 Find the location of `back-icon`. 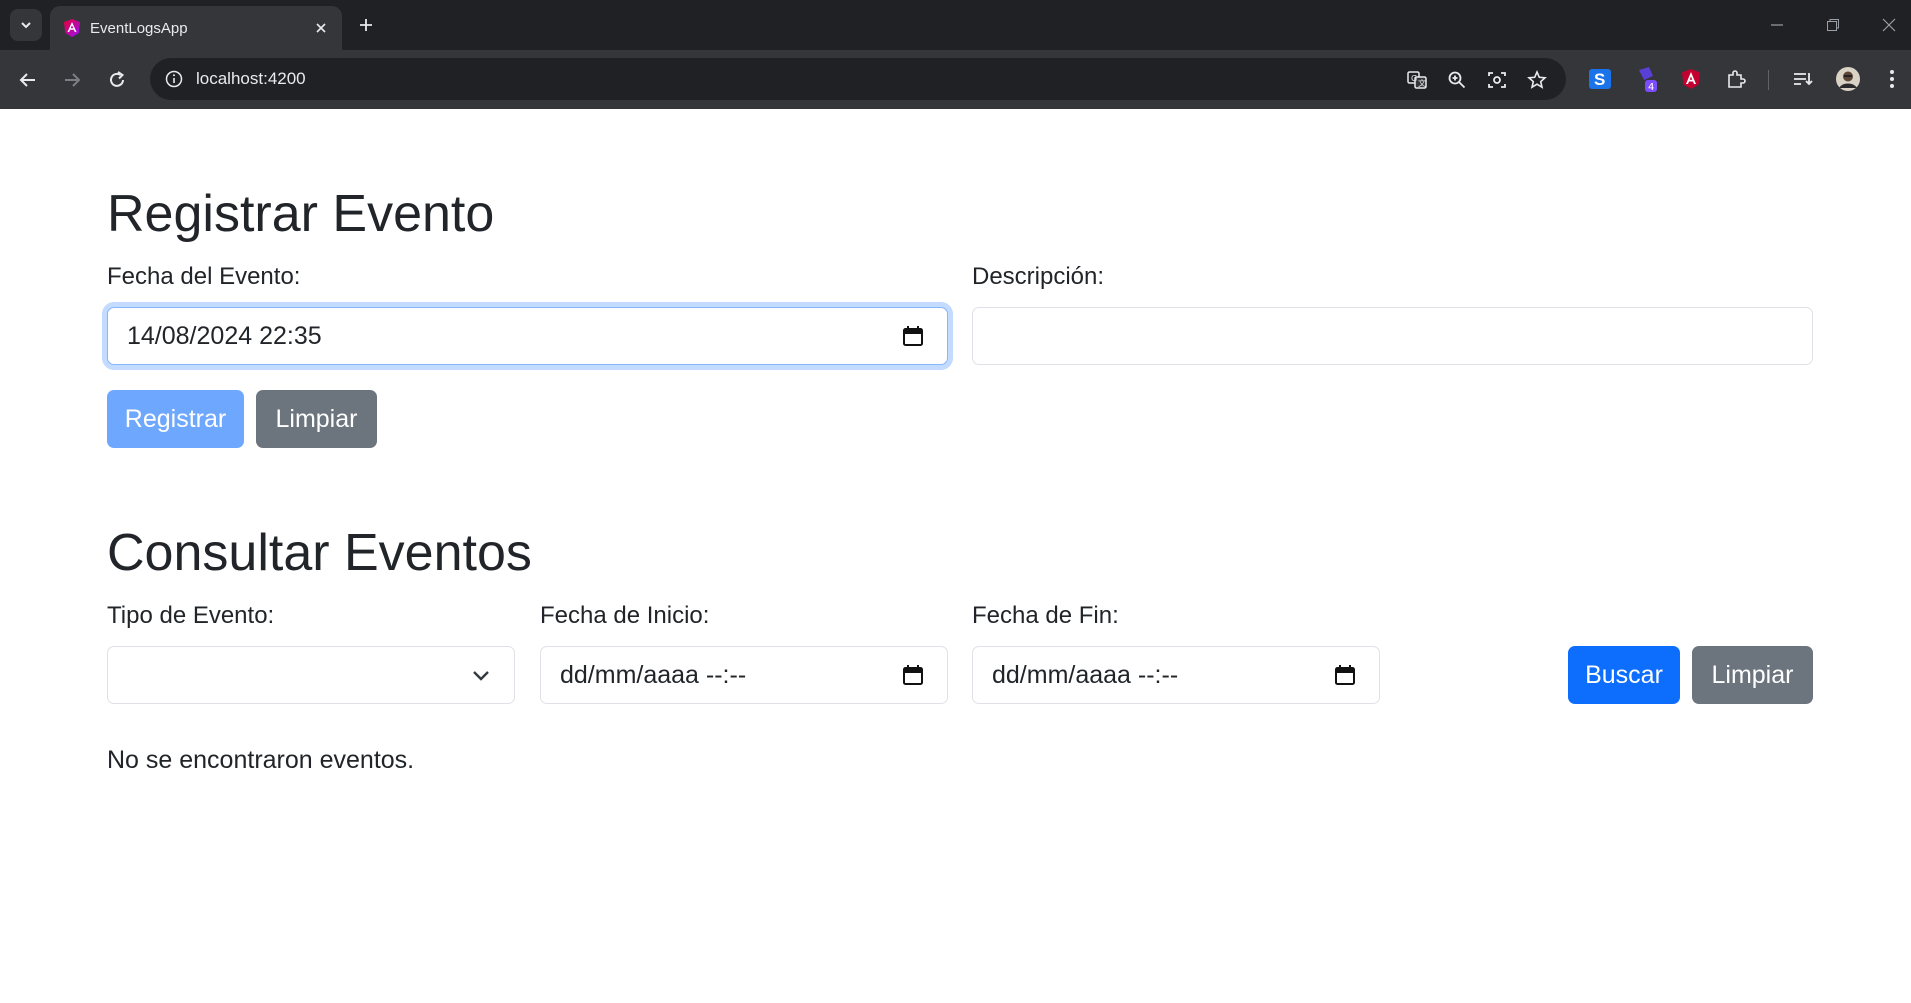

back-icon is located at coordinates (28, 80).